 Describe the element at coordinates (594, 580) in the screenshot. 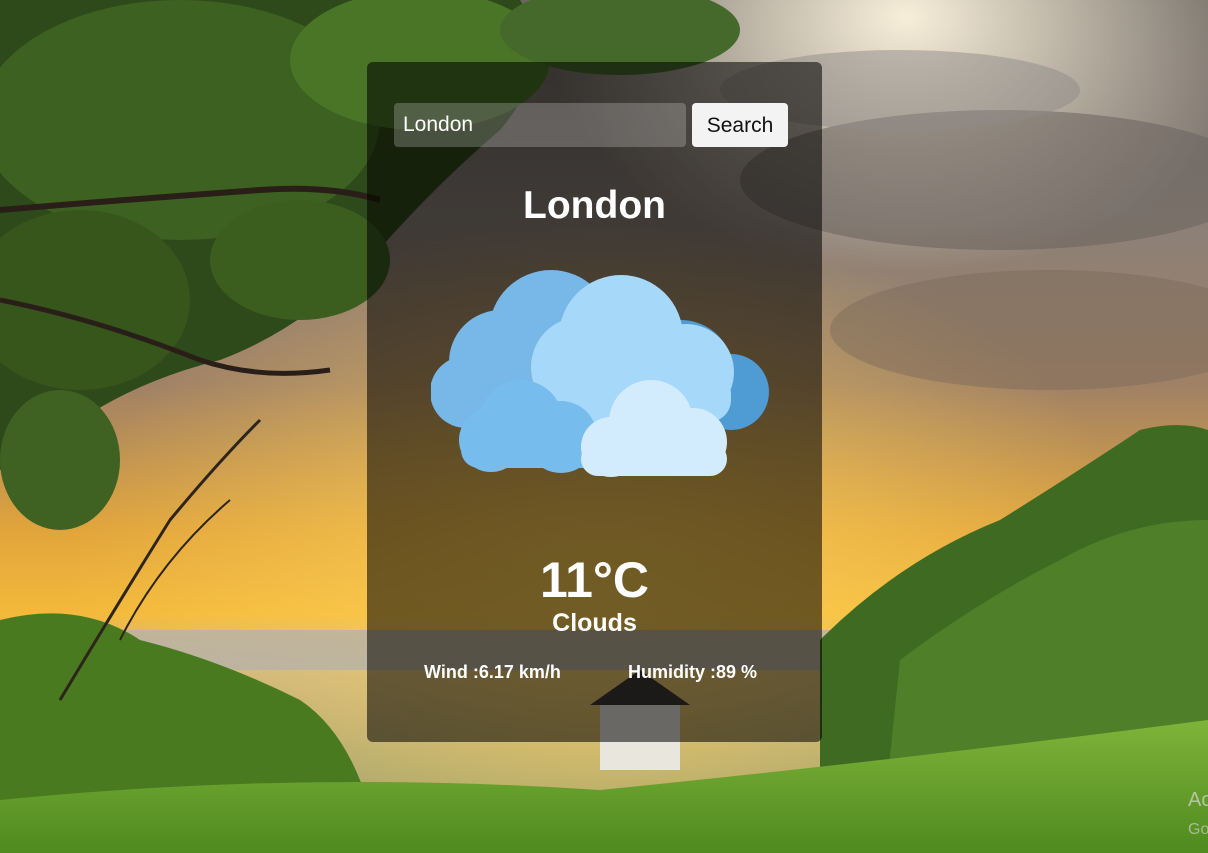

I see `temperature: 11°C` at that location.